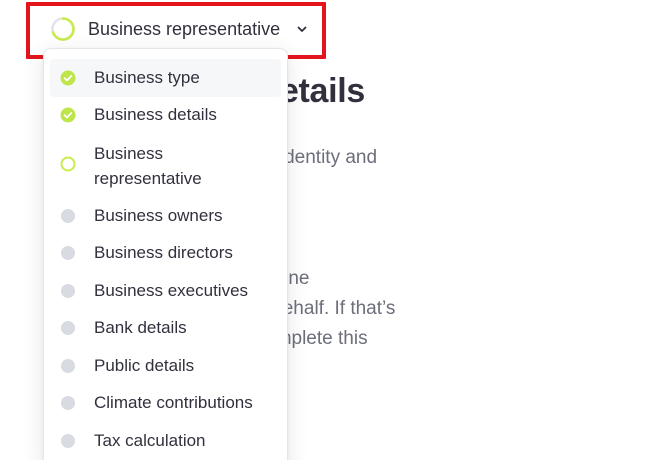 This screenshot has width=657, height=460. I want to click on step-selector-button: Business representative, so click(179, 29).